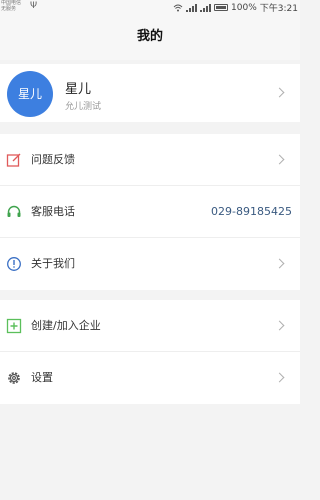  Describe the element at coordinates (66, 325) in the screenshot. I see `enterprise-label: 创建/加入企业` at that location.